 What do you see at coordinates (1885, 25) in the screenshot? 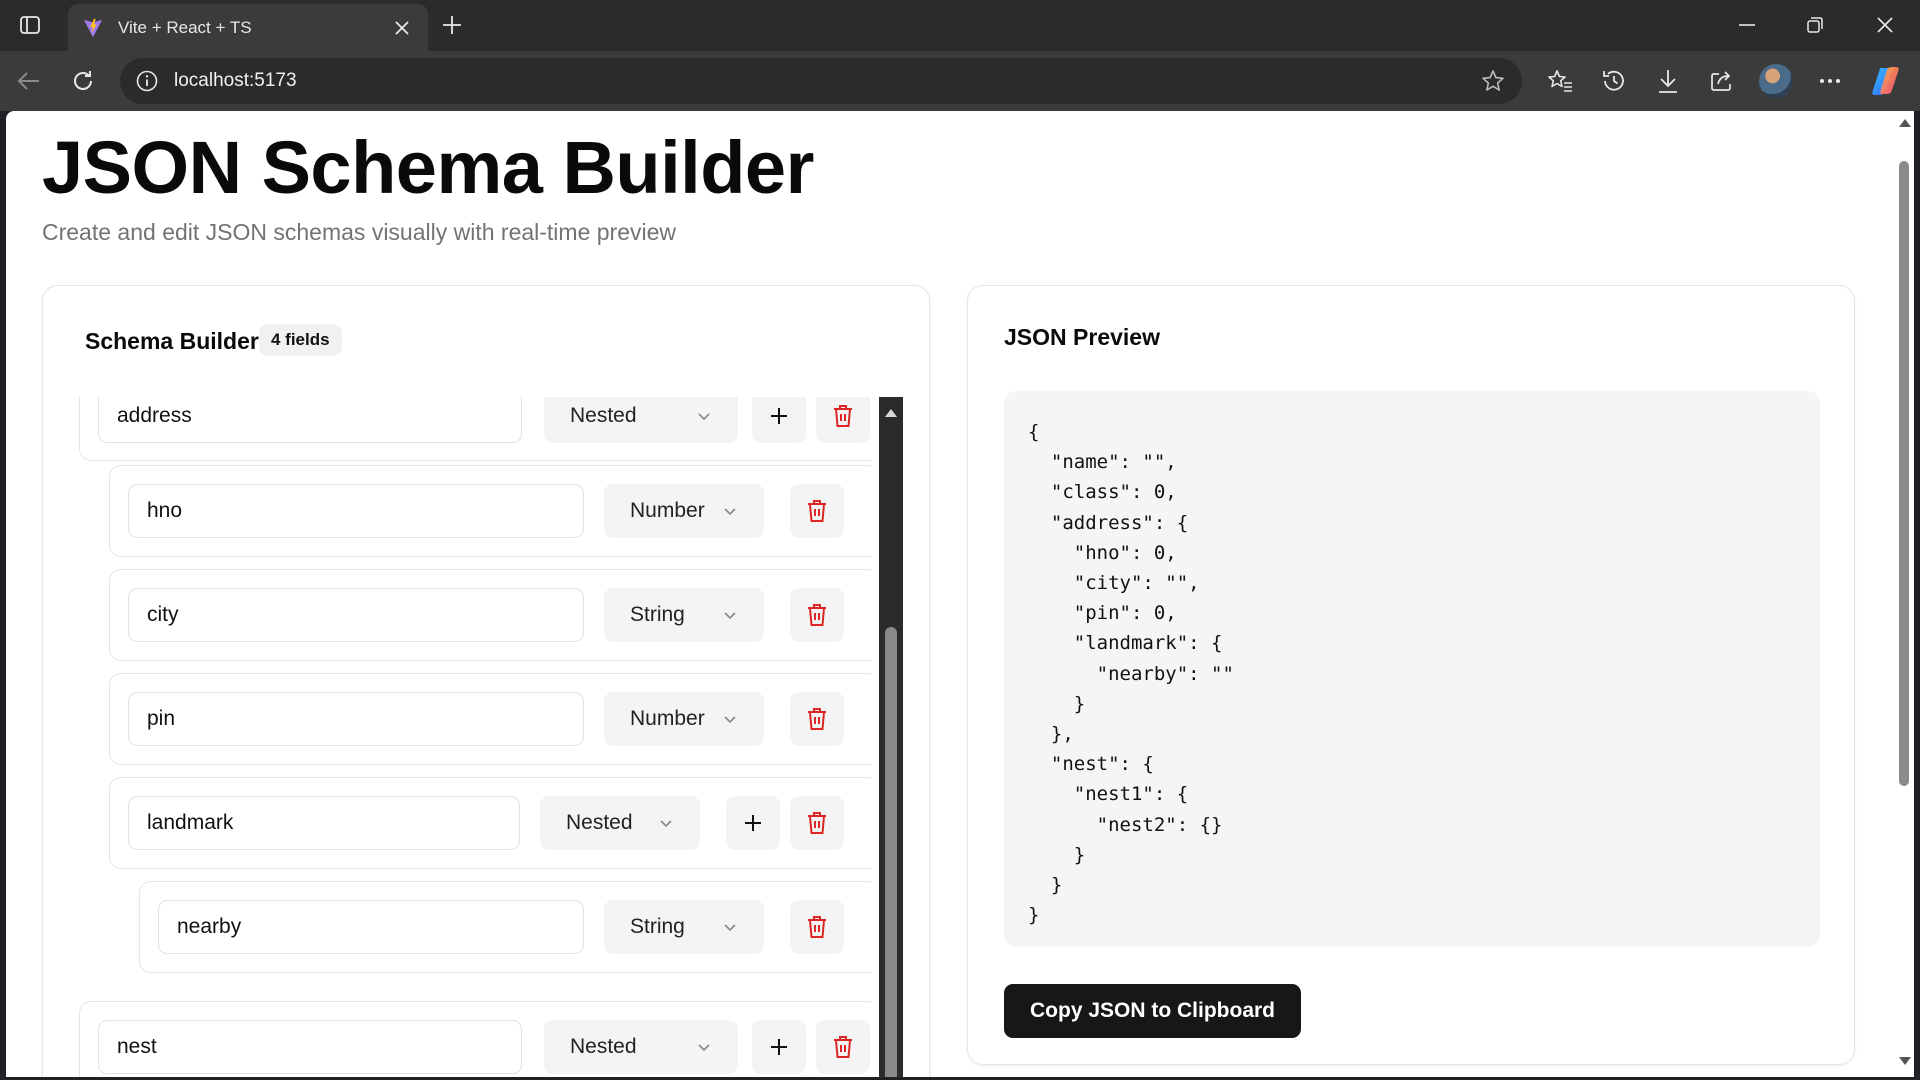
I see `close-window-icon` at bounding box center [1885, 25].